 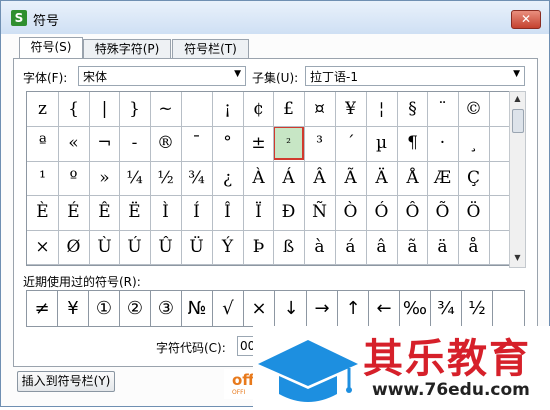 What do you see at coordinates (134, 109) in the screenshot?
I see `symbol-cell: }` at bounding box center [134, 109].